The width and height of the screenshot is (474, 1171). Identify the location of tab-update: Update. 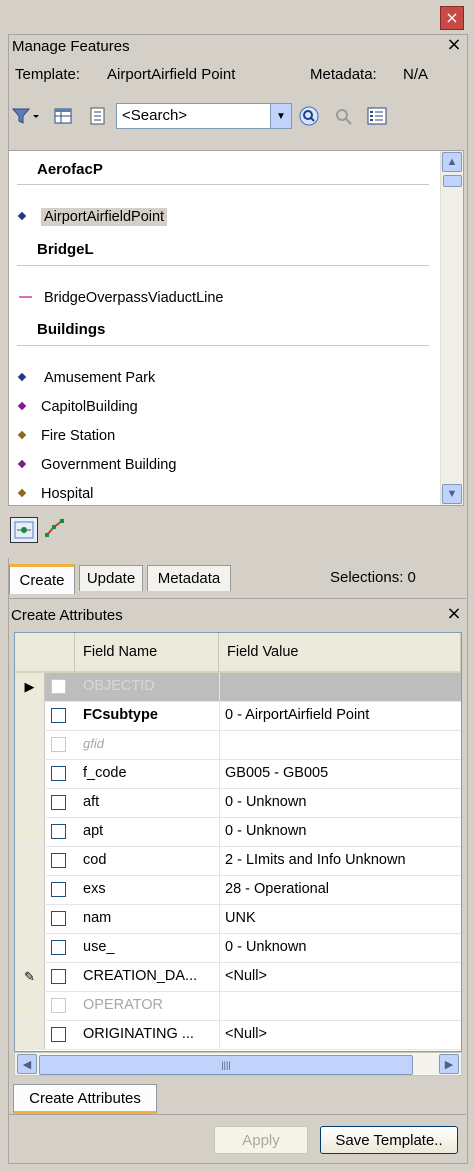
(111, 578).